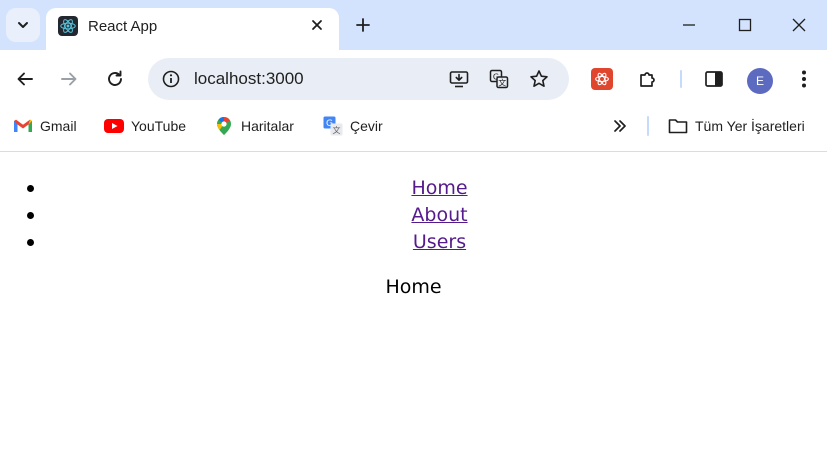  I want to click on bookmark-gmail: Gmail, so click(45, 126).